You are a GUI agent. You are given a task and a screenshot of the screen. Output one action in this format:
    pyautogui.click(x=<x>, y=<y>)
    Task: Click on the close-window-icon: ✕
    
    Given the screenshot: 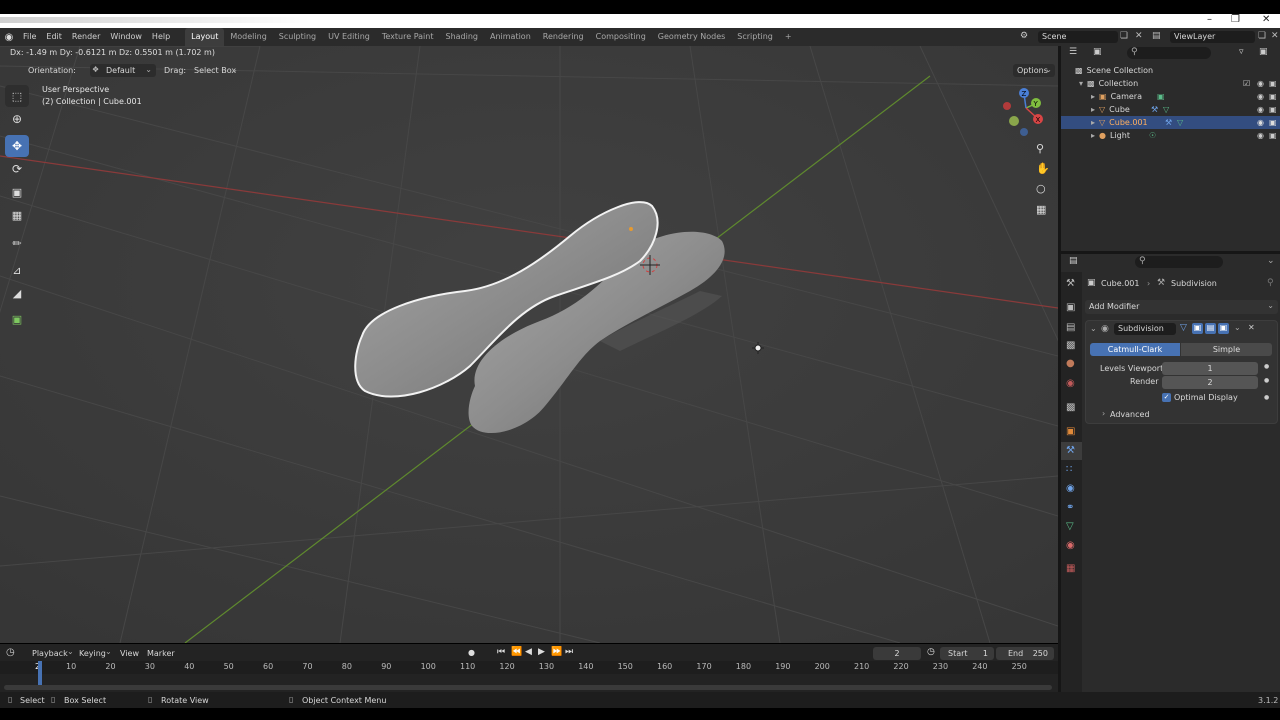 What is the action you would take?
    pyautogui.click(x=1266, y=20)
    